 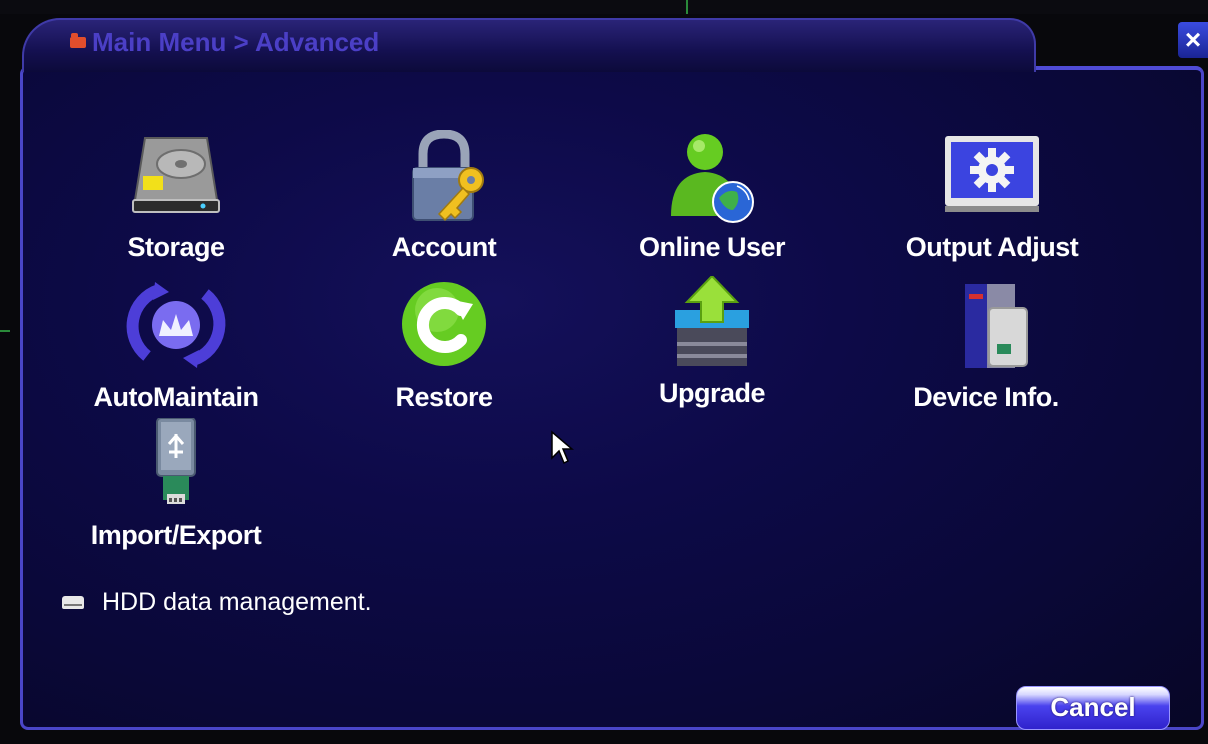 What do you see at coordinates (444, 247) in the screenshot?
I see `menu-item-label: Account` at bounding box center [444, 247].